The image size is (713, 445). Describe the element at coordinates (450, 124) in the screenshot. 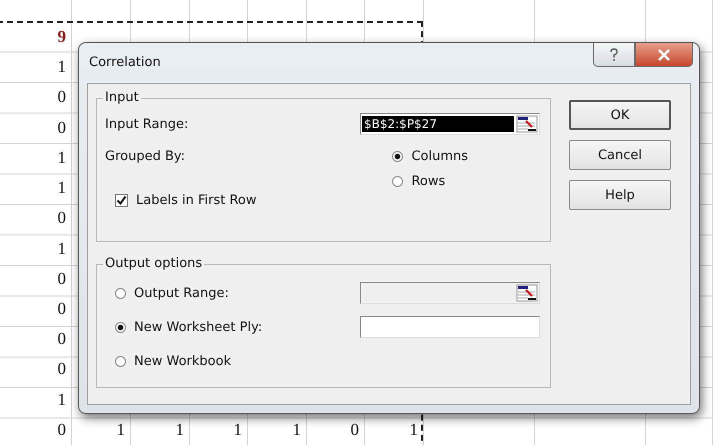

I see `input-field: $B$2:$P$27` at that location.